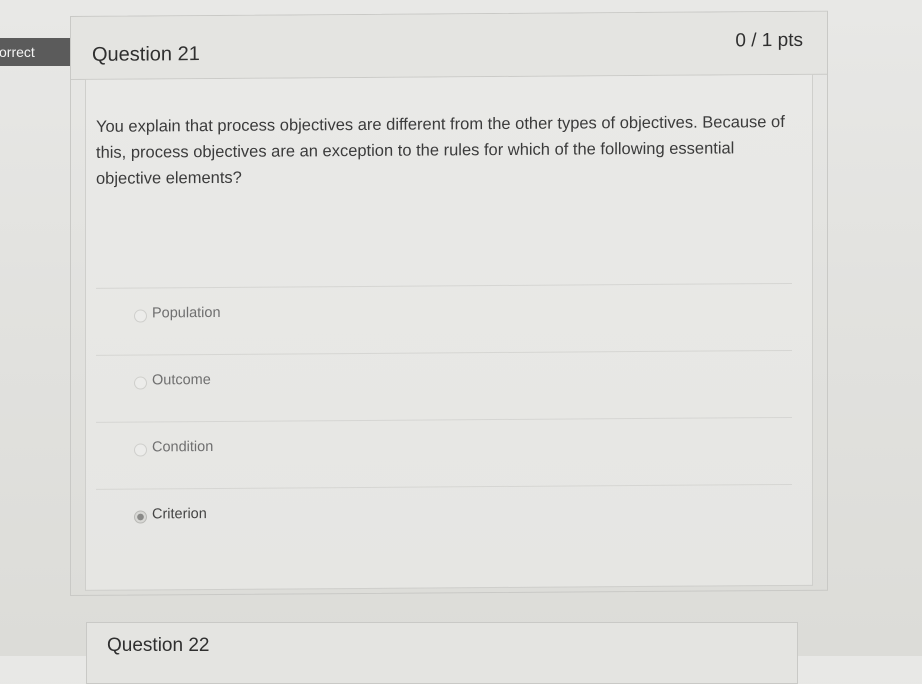  What do you see at coordinates (140, 517) in the screenshot?
I see `radio-selected-icon` at bounding box center [140, 517].